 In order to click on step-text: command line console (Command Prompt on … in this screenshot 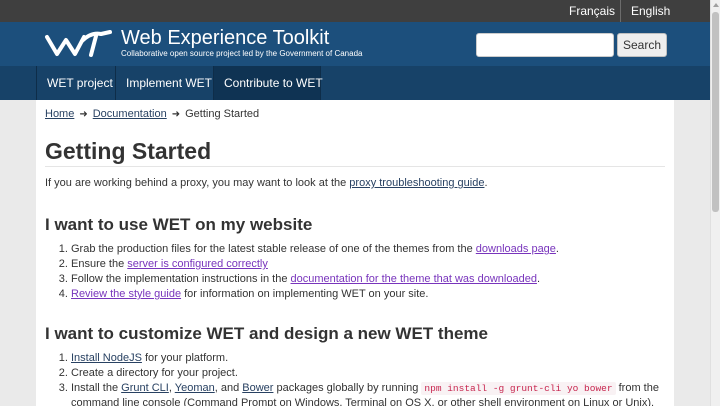, I will do `click(363, 401)`.